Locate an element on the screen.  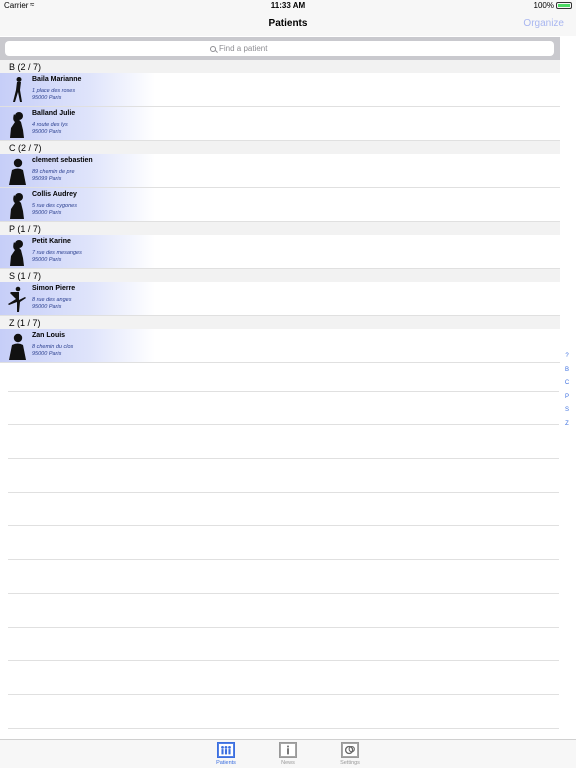
patient-name: Collis Audrey is located at coordinates (54, 194).